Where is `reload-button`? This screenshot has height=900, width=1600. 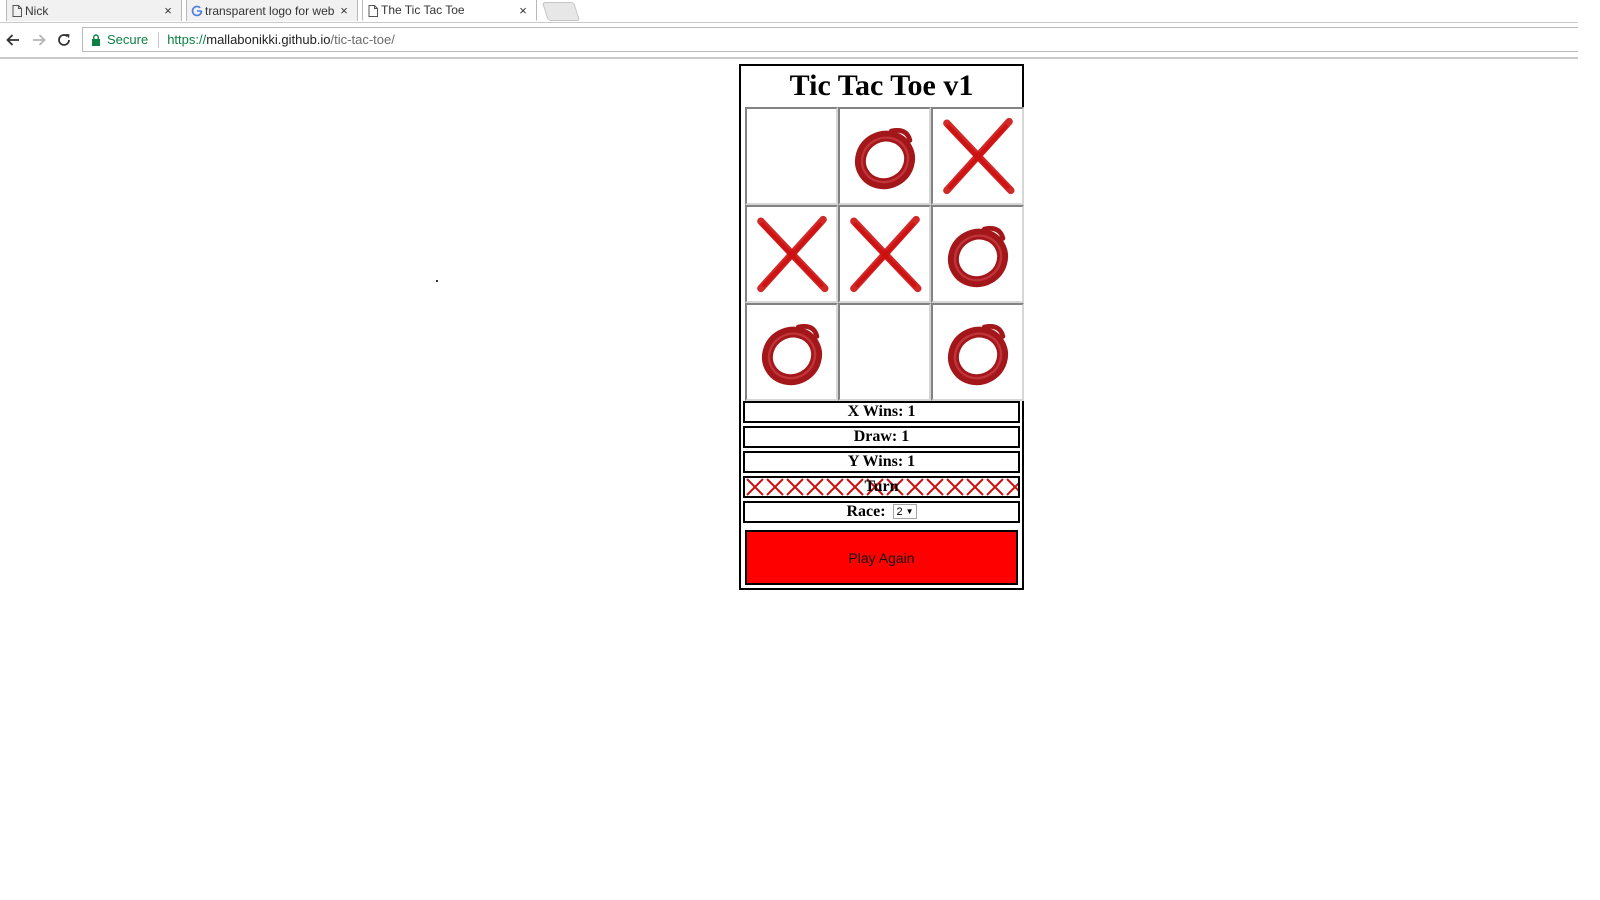 reload-button is located at coordinates (64, 40).